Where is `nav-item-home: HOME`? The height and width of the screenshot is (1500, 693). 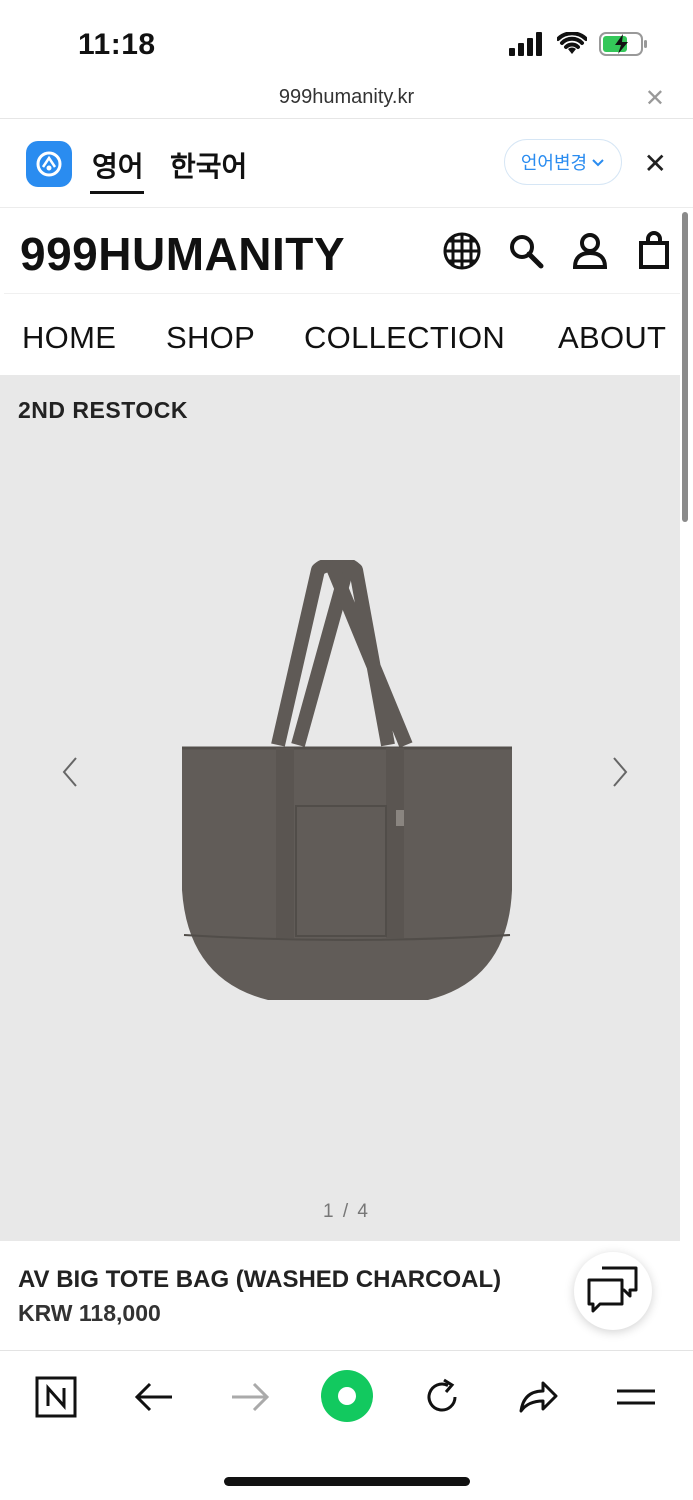 nav-item-home: HOME is located at coordinates (69, 338).